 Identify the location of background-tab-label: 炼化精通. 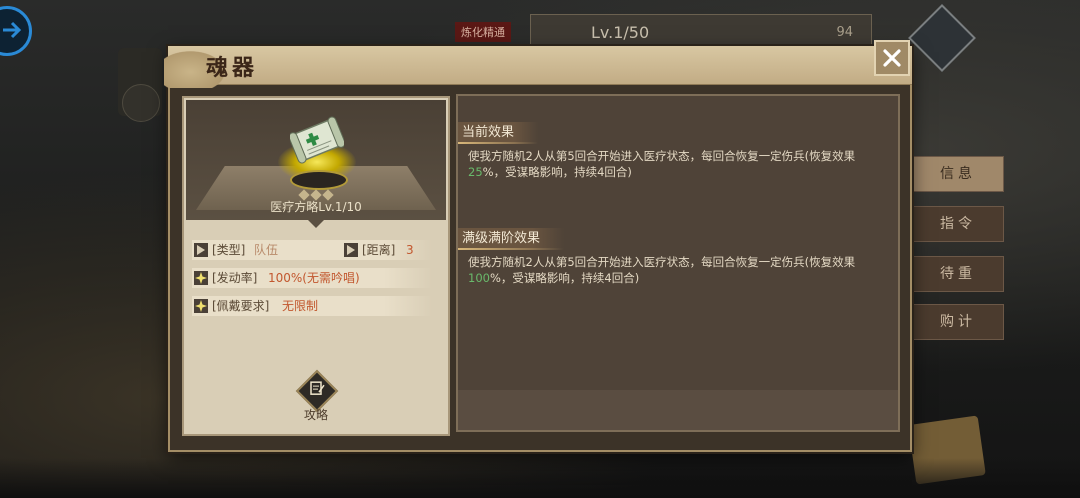
(483, 32).